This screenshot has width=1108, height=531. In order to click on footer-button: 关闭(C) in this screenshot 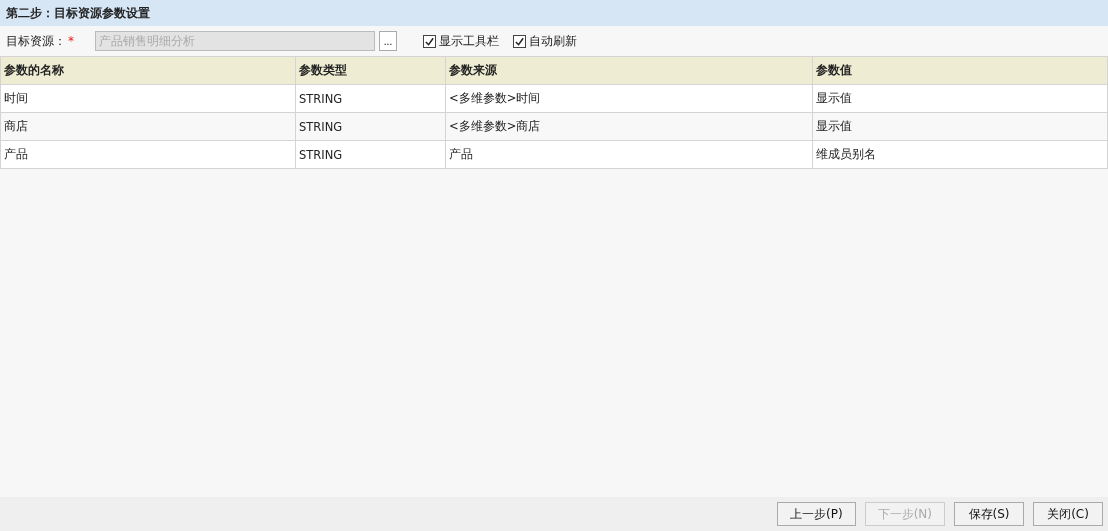, I will do `click(1068, 514)`.